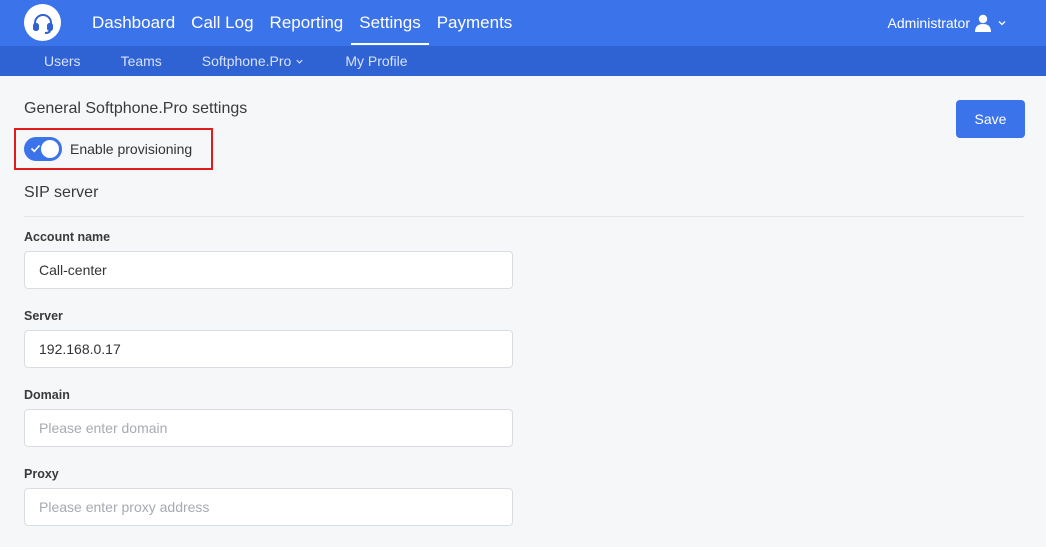 This screenshot has height=547, width=1046. I want to click on enable-provisioning-toggle-row: Enable provisioning, so click(108, 149).